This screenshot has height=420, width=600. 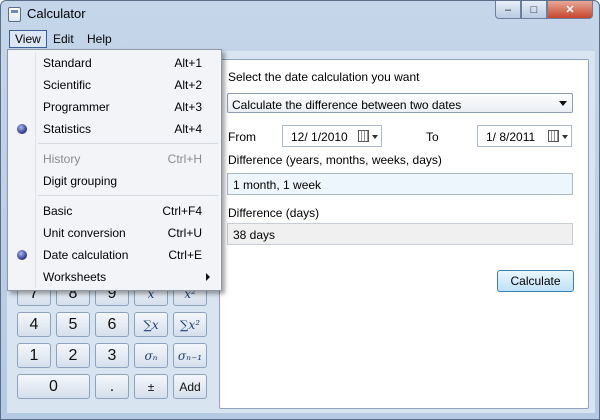 What do you see at coordinates (508, 10) in the screenshot?
I see `minimize-button: –` at bounding box center [508, 10].